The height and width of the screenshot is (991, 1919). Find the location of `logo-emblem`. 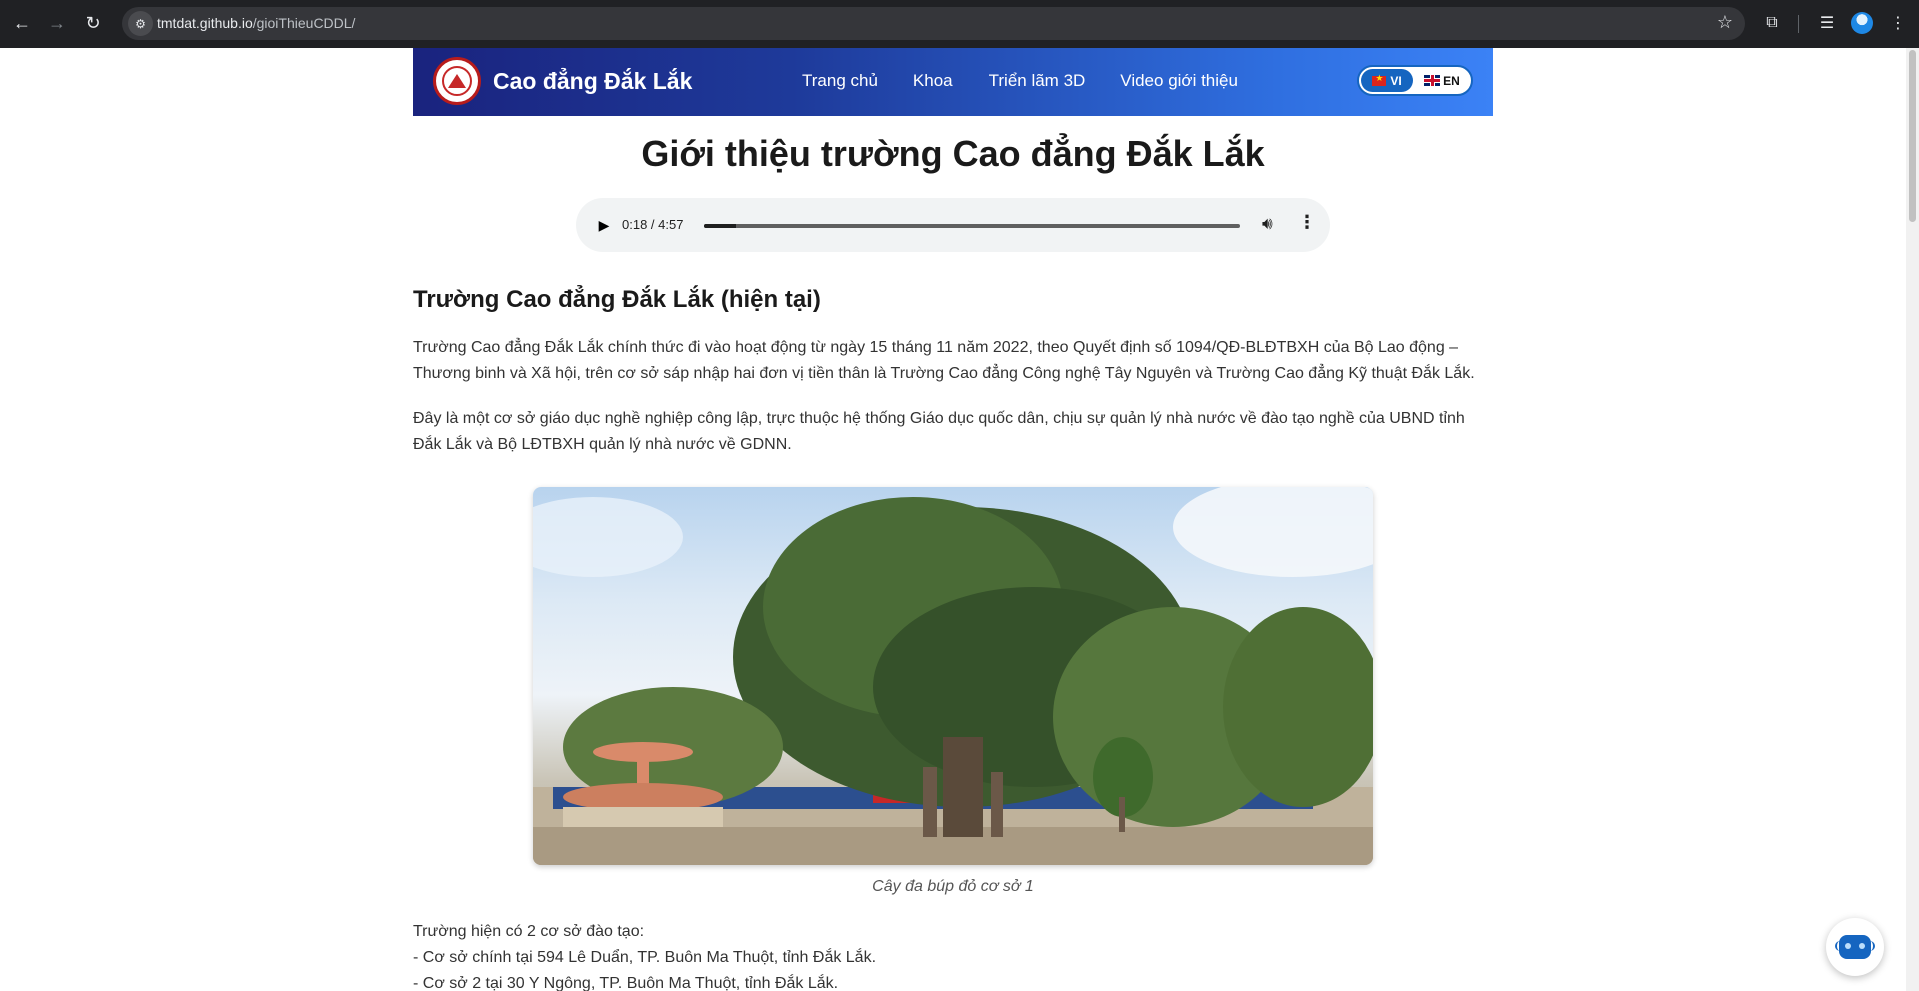

logo-emblem is located at coordinates (457, 81).